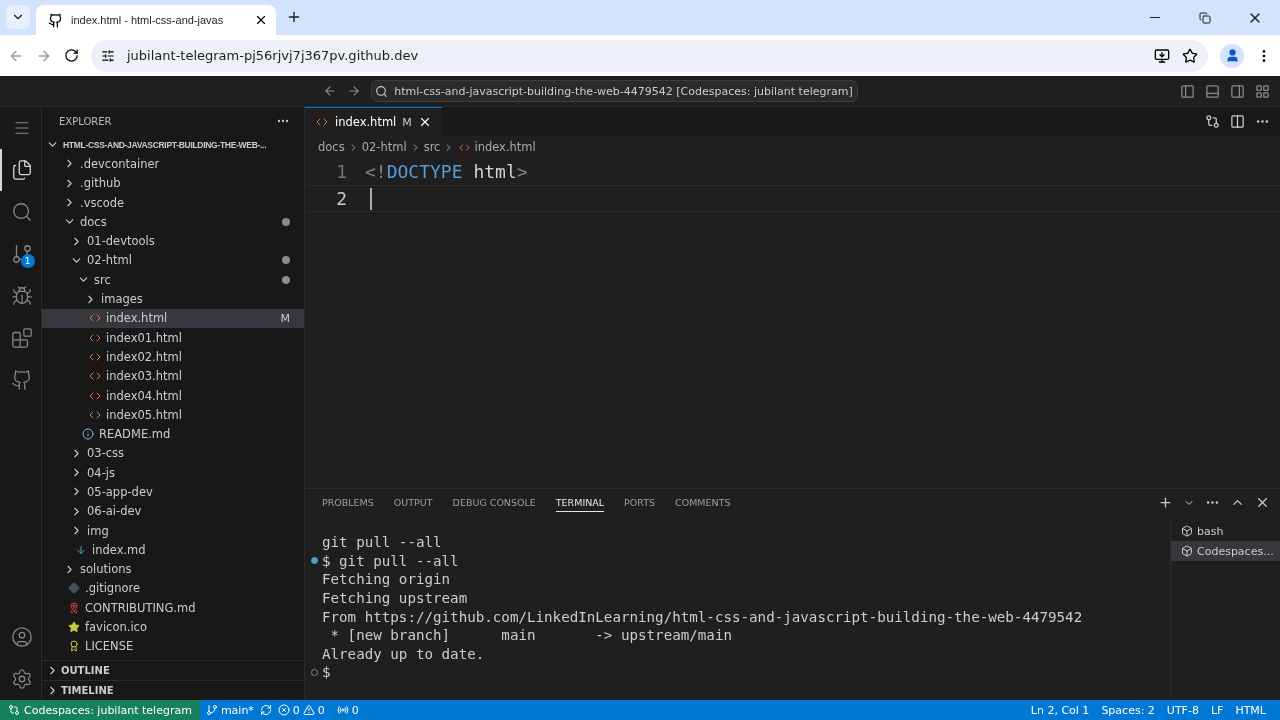  Describe the element at coordinates (148, 20) in the screenshot. I see `tab-title: index.html - html-css-and-javas` at that location.